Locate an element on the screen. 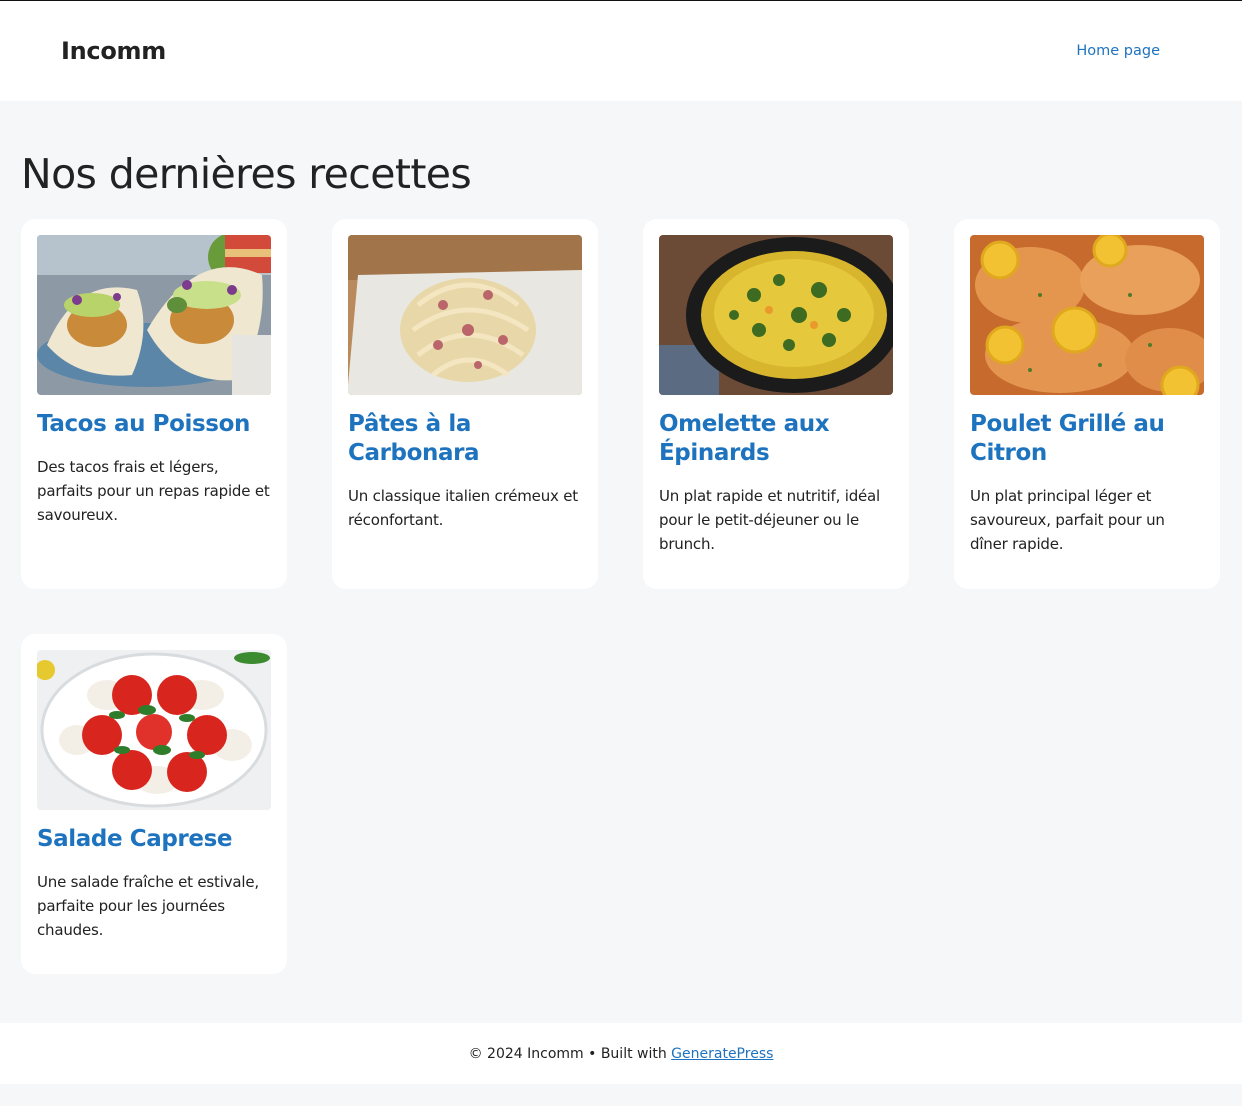  recipe-title: Omelette aux Épinards is located at coordinates (776, 439).